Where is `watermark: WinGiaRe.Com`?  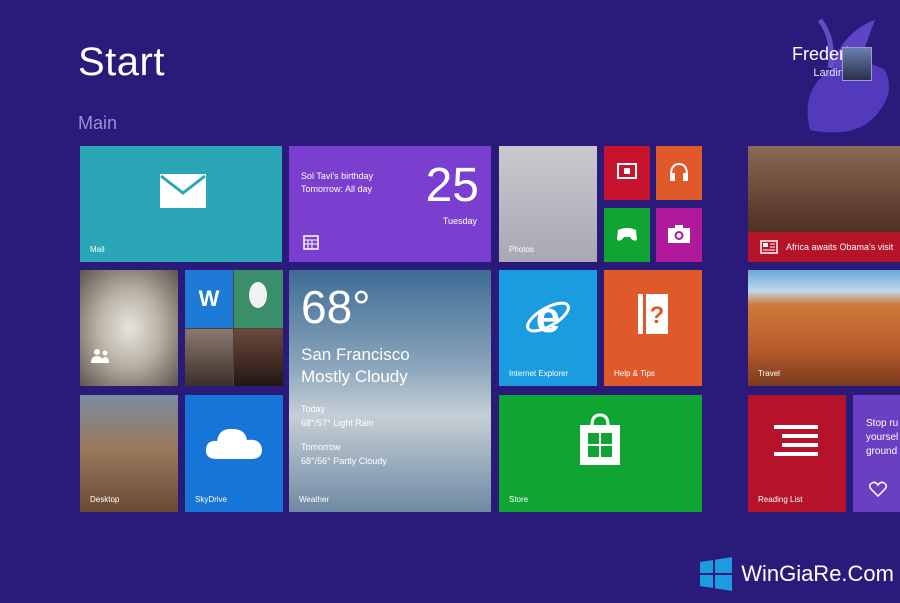 watermark: WinGiaRe.Com is located at coordinates (796, 574).